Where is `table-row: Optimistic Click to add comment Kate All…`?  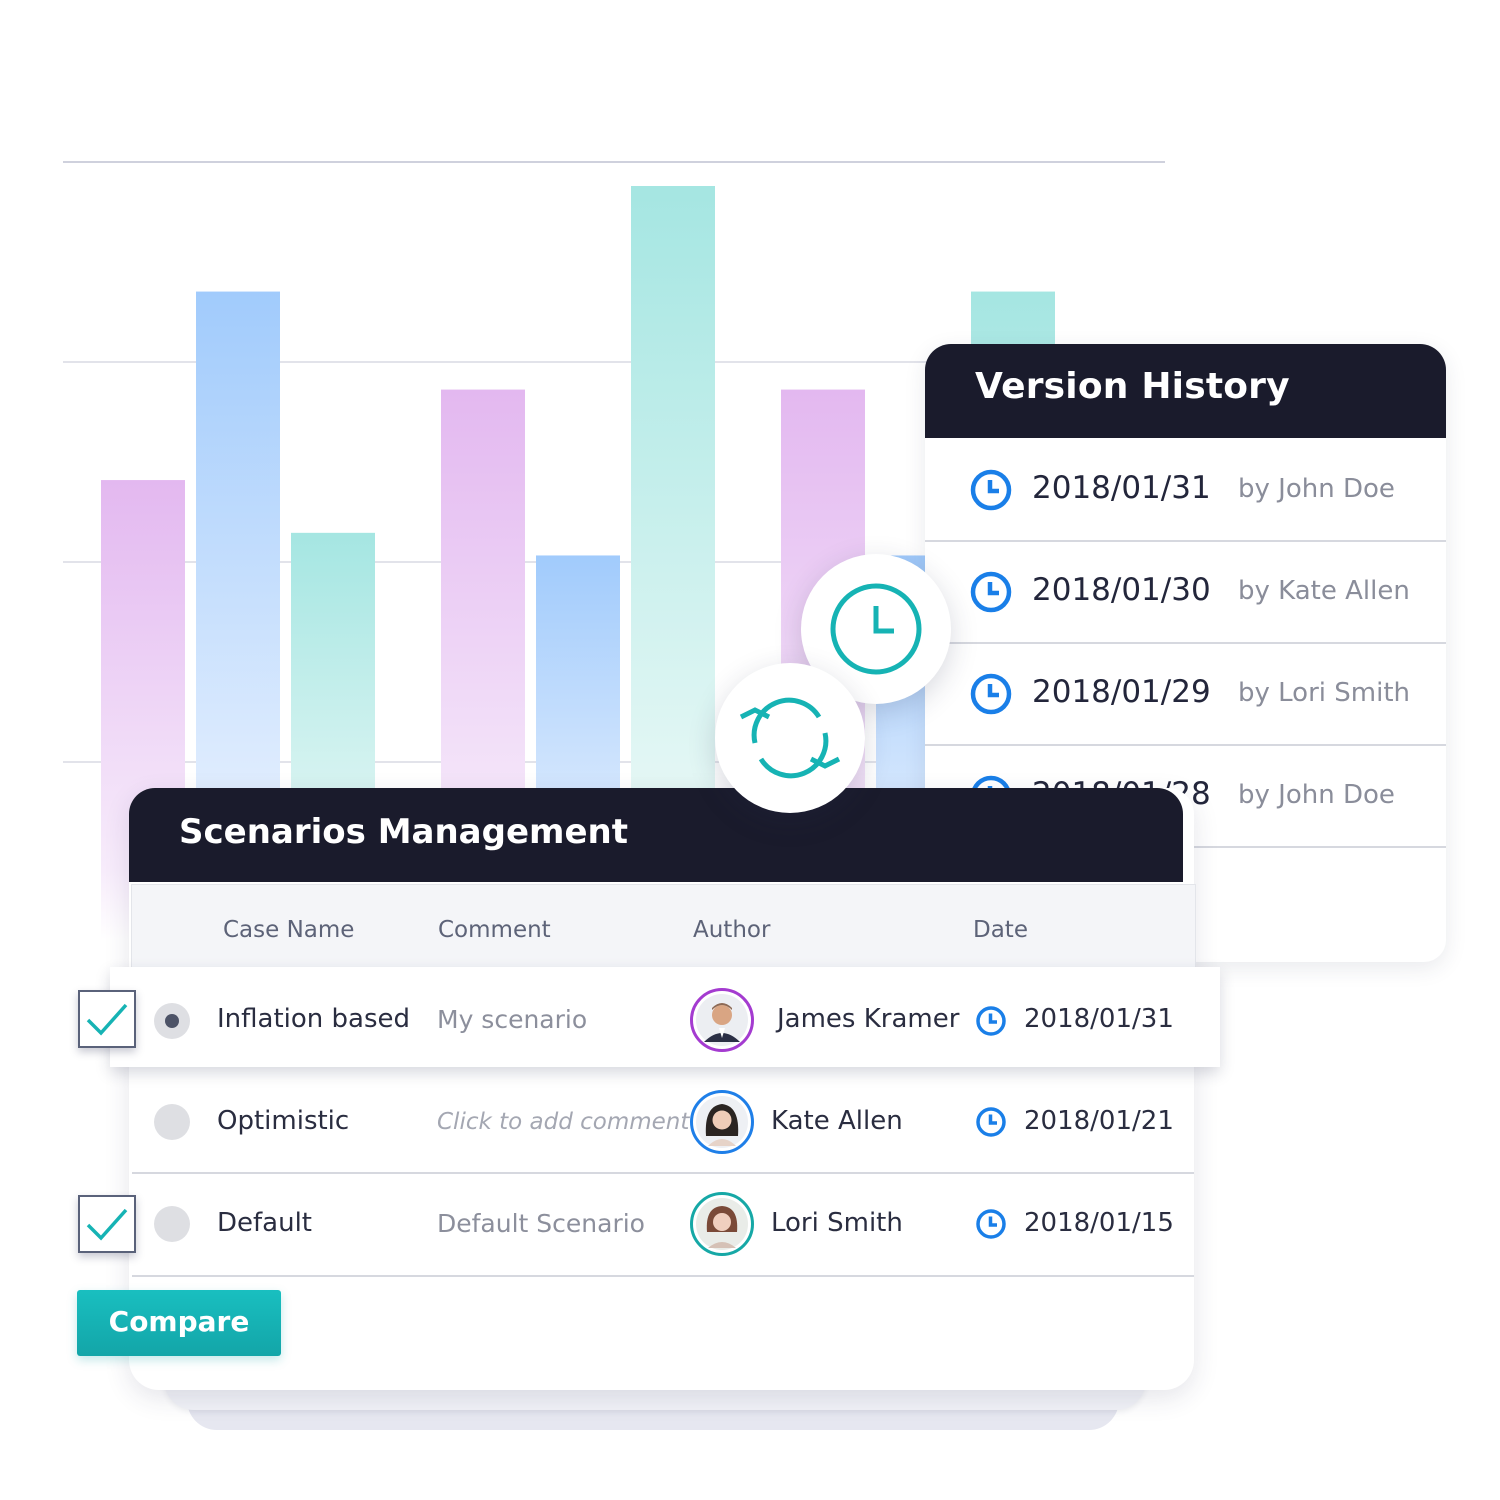
table-row: Optimistic Click to add comment Kate All… is located at coordinates (663, 1122).